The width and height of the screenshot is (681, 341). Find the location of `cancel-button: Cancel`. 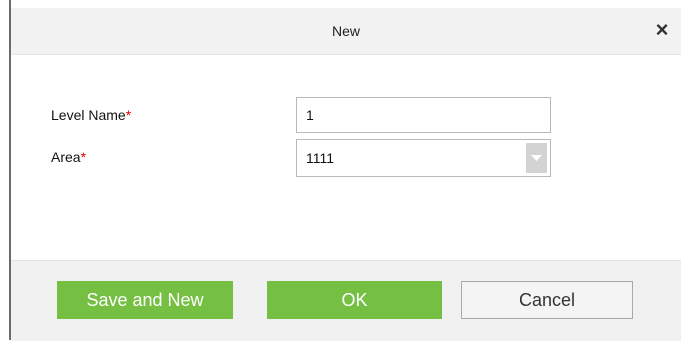

cancel-button: Cancel is located at coordinates (547, 300).